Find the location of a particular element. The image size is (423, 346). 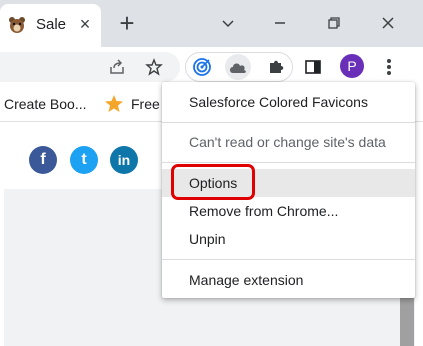

star-icon is located at coordinates (114, 105).